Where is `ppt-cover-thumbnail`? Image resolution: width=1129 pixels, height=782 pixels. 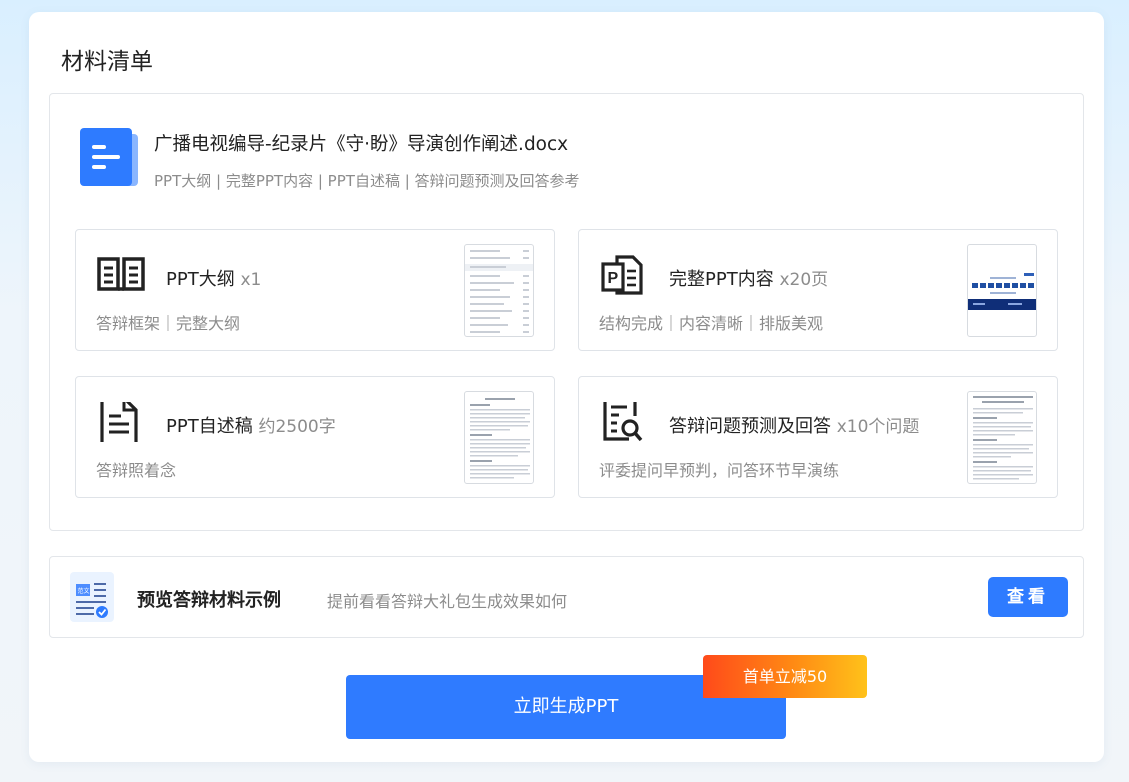
ppt-cover-thumbnail is located at coordinates (1002, 290).